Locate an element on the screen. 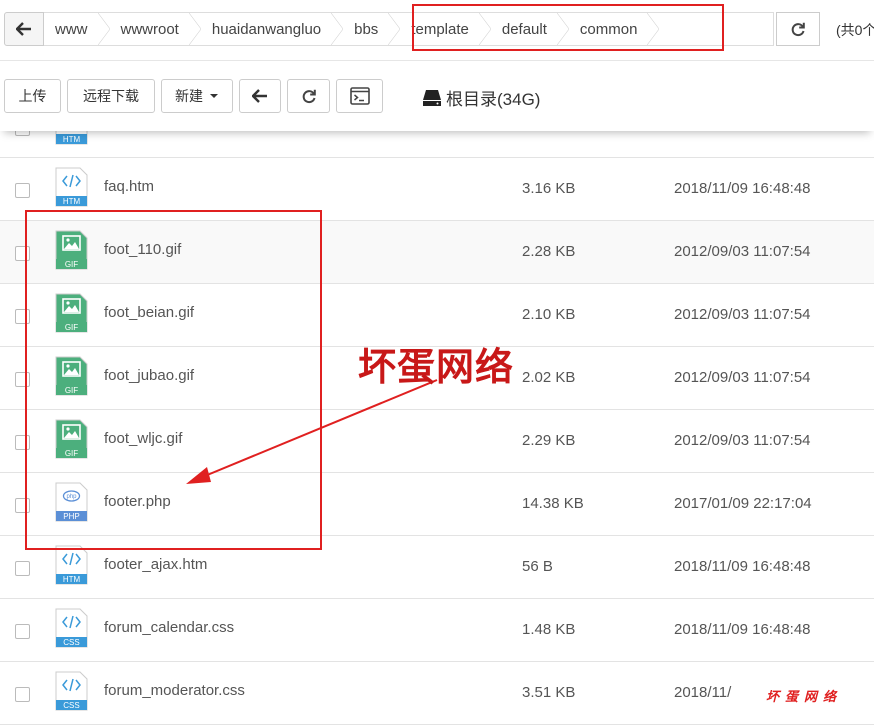 This screenshot has height=725, width=874. file-size: 2.28 KB is located at coordinates (549, 251).